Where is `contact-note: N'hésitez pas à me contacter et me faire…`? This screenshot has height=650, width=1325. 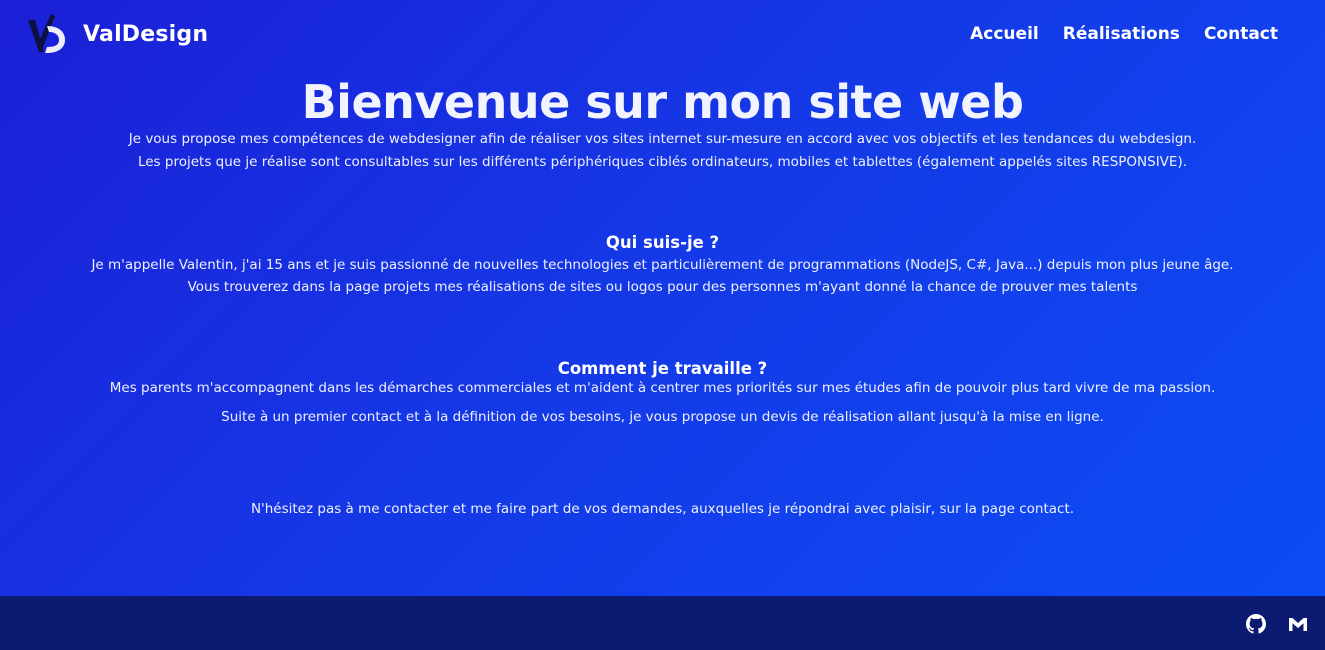
contact-note: N'hésitez pas à me contacter et me faire… is located at coordinates (662, 509).